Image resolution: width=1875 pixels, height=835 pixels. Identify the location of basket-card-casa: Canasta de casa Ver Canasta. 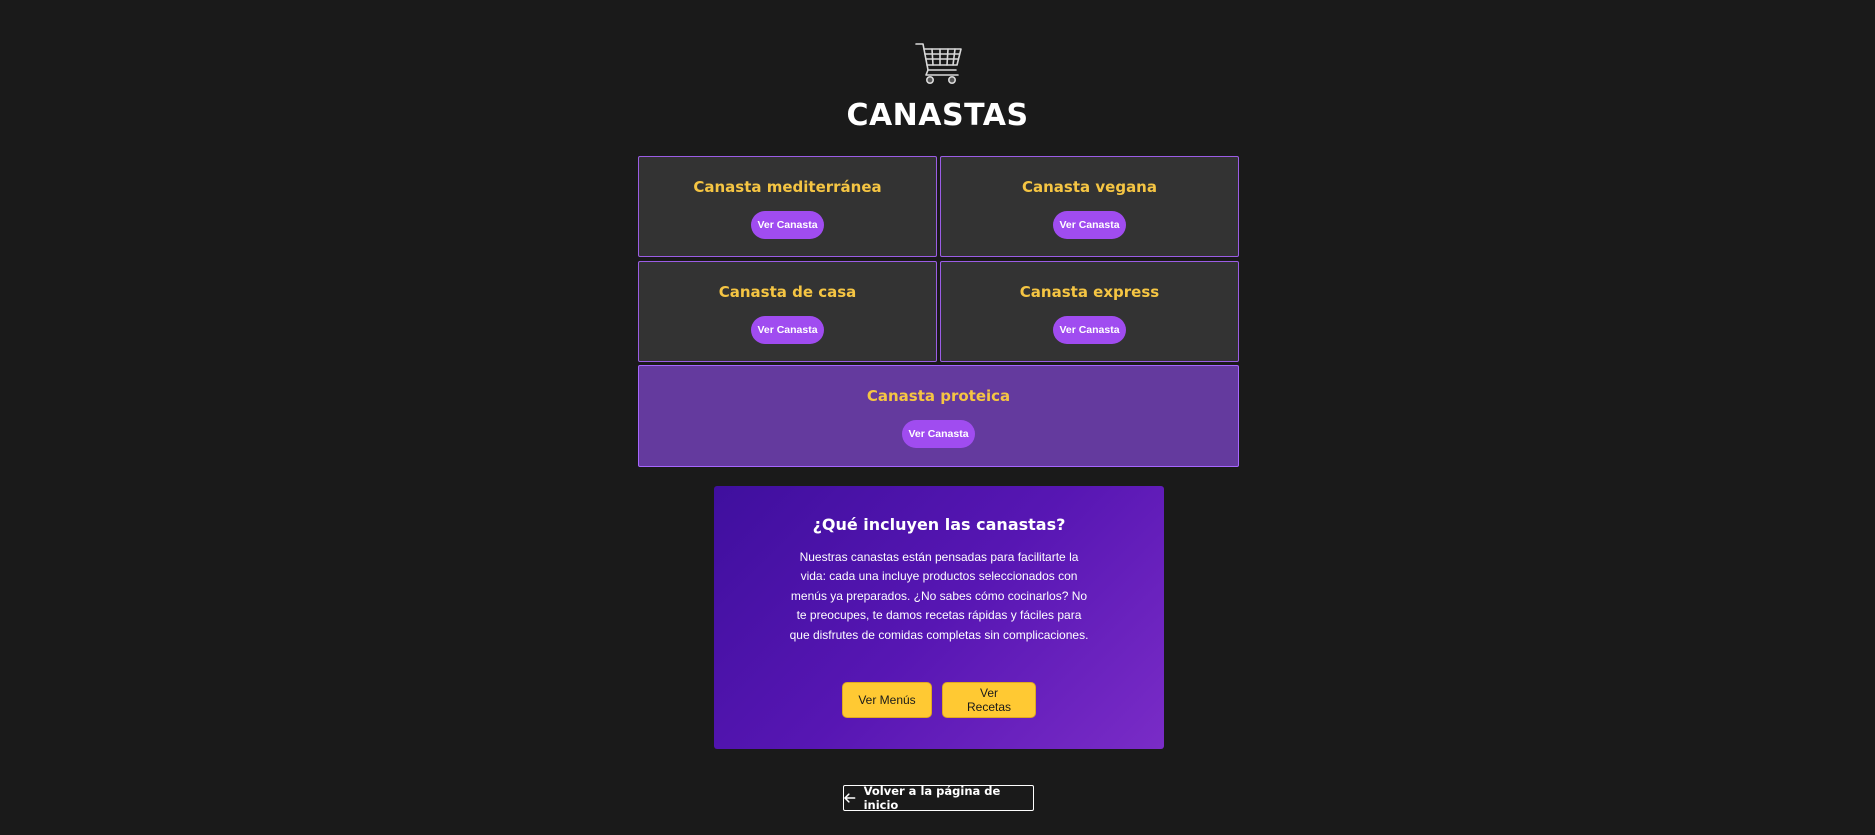
(787, 311).